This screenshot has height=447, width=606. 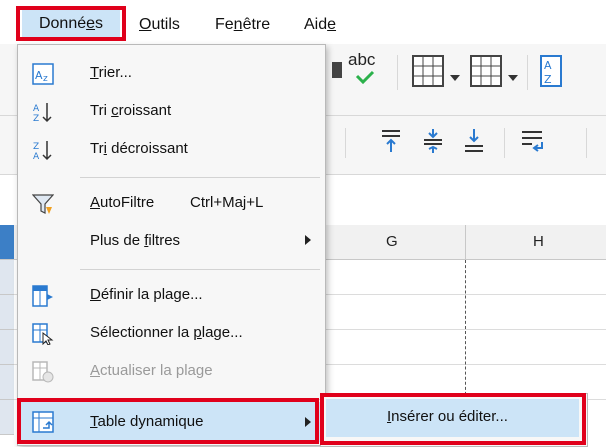 I want to click on align-top-icon, so click(x=391, y=143).